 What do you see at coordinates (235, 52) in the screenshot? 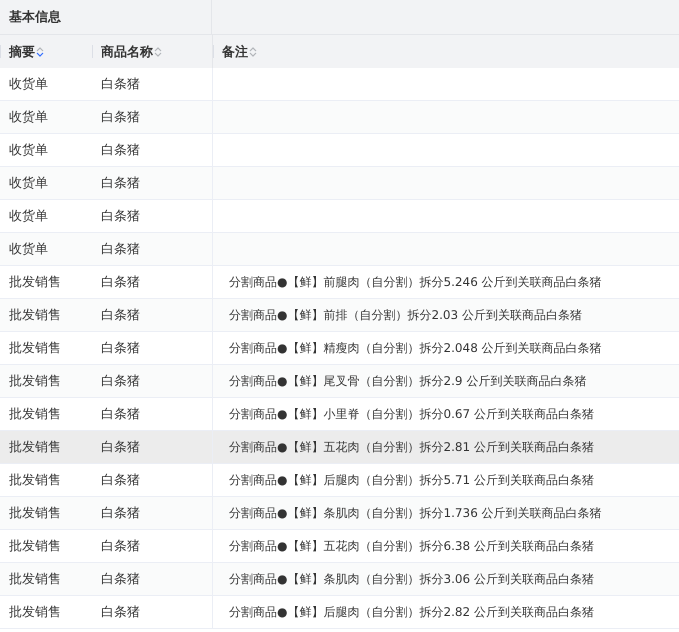
I see `column-header-label: 备注` at bounding box center [235, 52].